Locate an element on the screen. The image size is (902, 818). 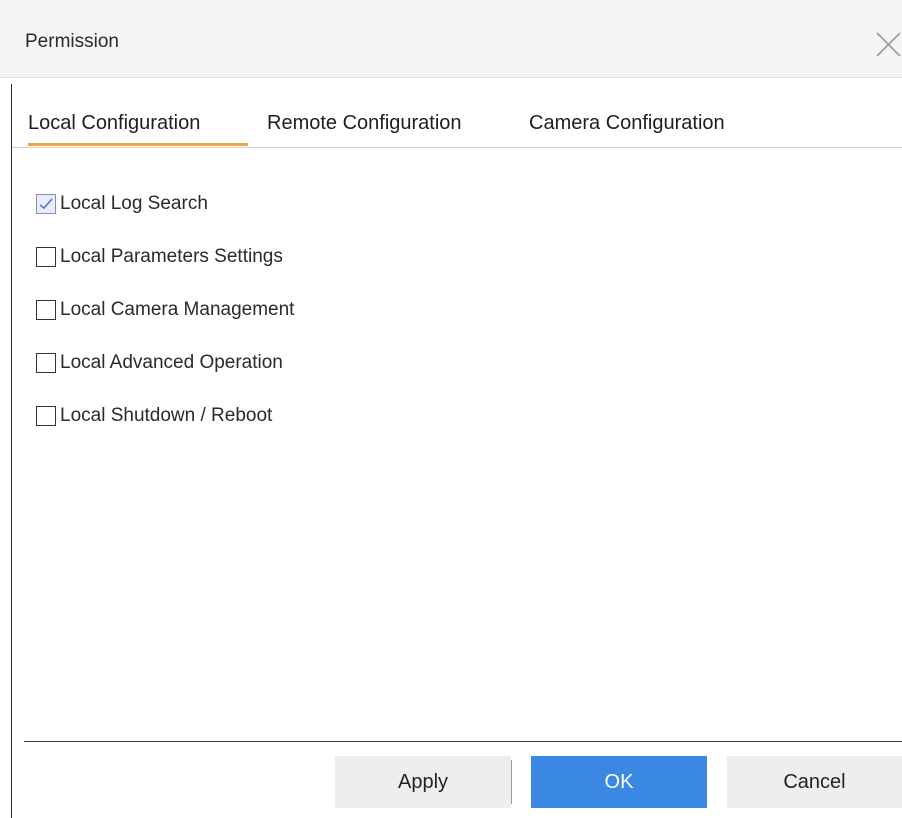
permission-label: Local Log Search is located at coordinates (134, 203).